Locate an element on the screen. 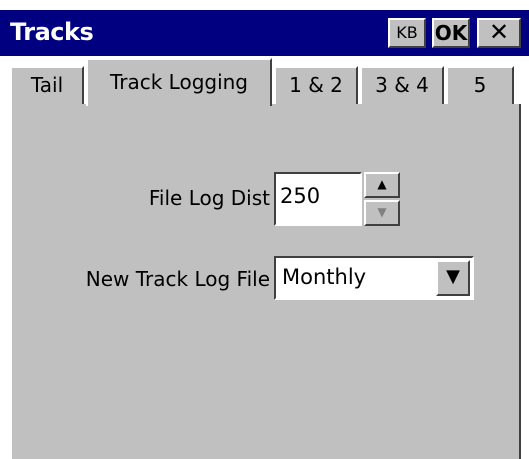  tab-track-logging: Track Logging is located at coordinates (179, 82).